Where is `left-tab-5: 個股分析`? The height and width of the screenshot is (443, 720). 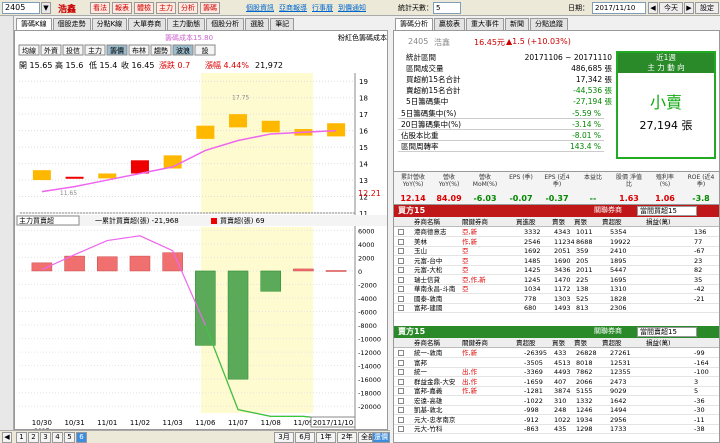 left-tab-5: 個股分析 is located at coordinates (225, 24).